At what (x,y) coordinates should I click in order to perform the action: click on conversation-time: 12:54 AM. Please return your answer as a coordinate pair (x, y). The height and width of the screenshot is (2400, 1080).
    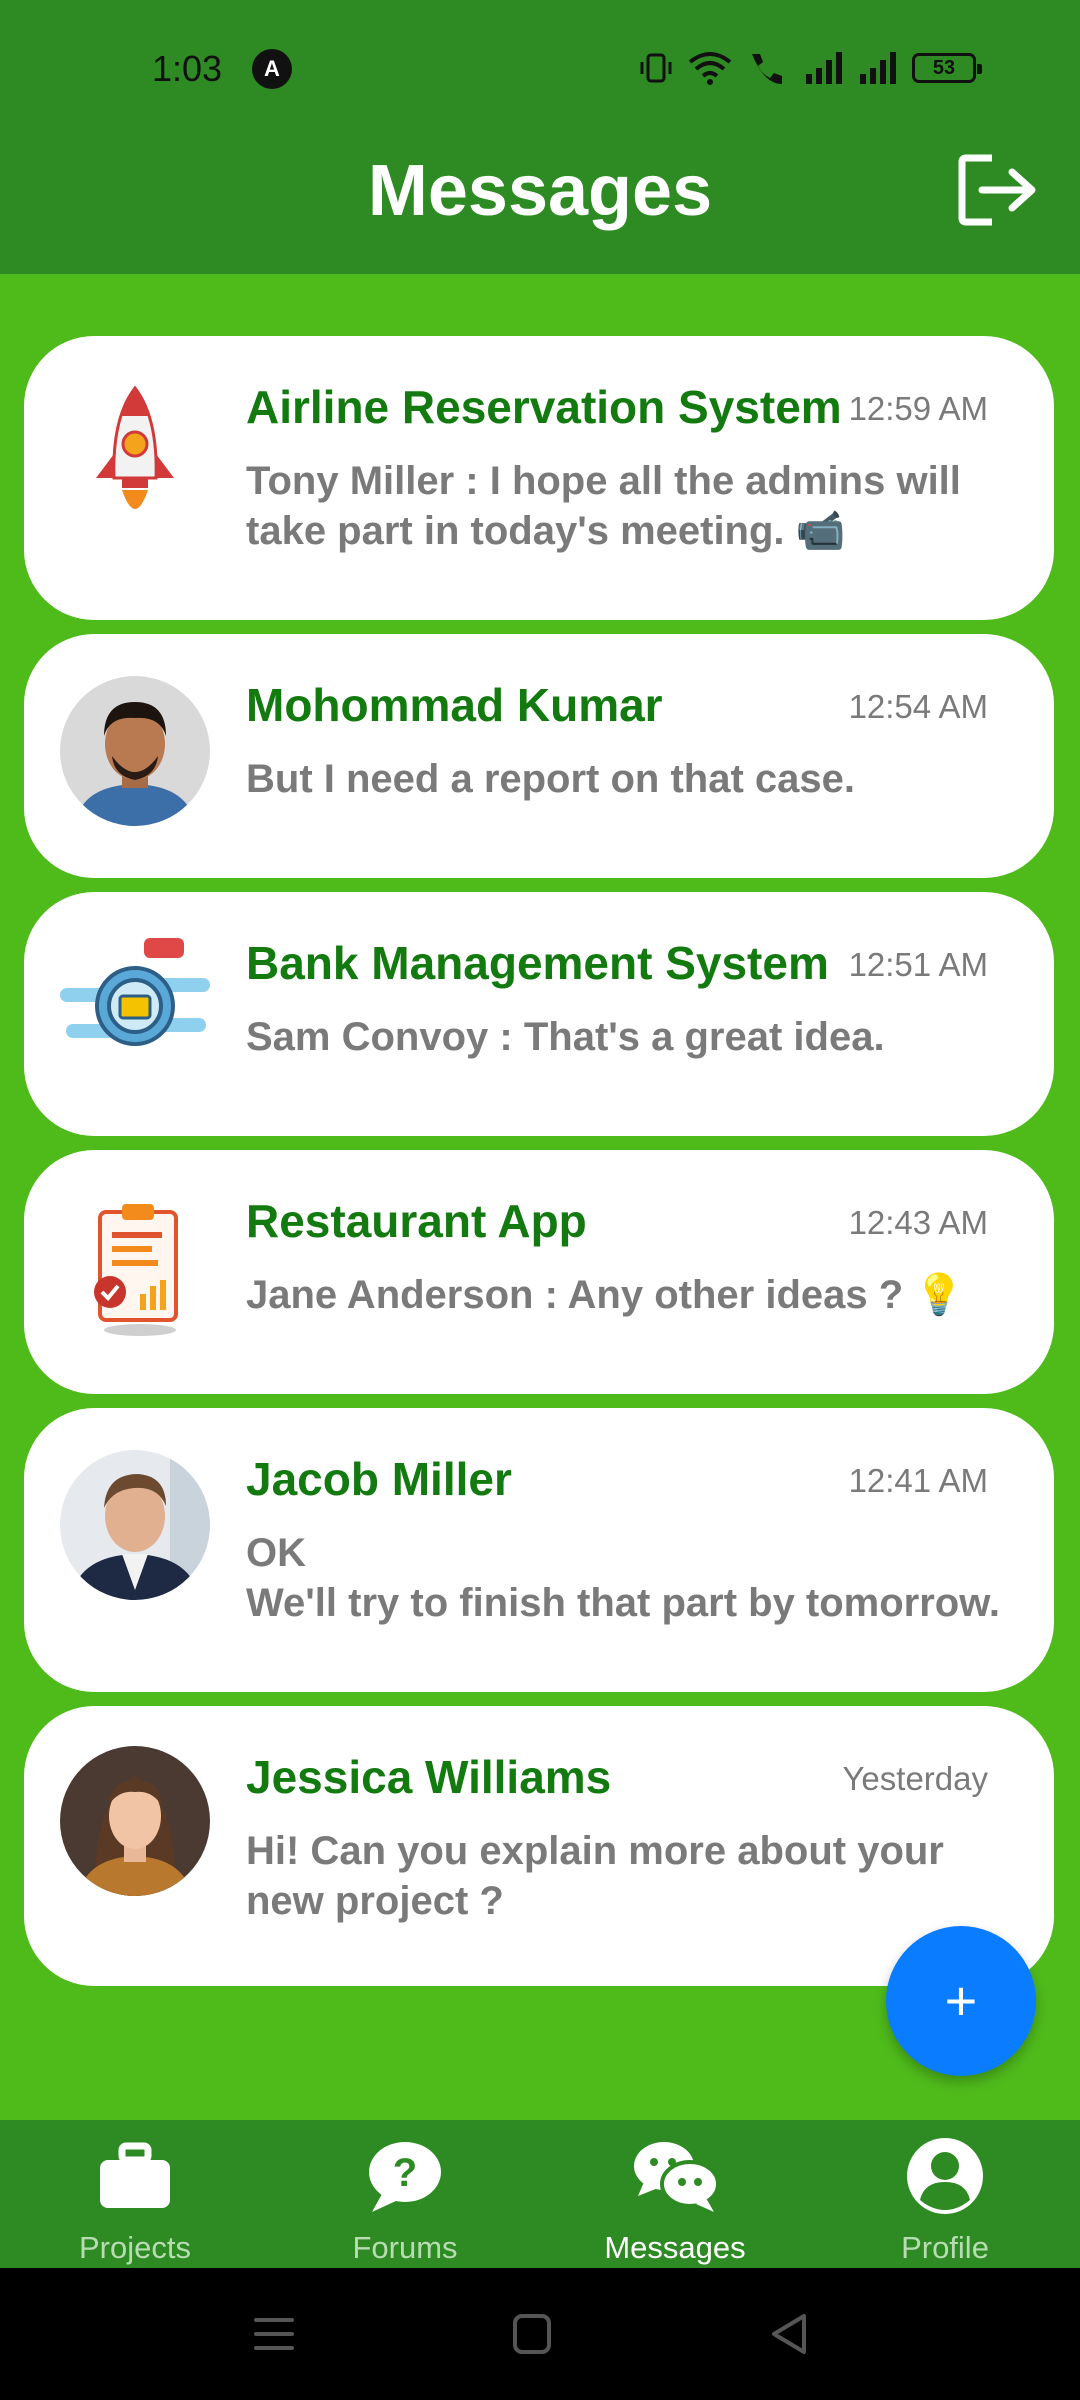
    Looking at the image, I should click on (918, 706).